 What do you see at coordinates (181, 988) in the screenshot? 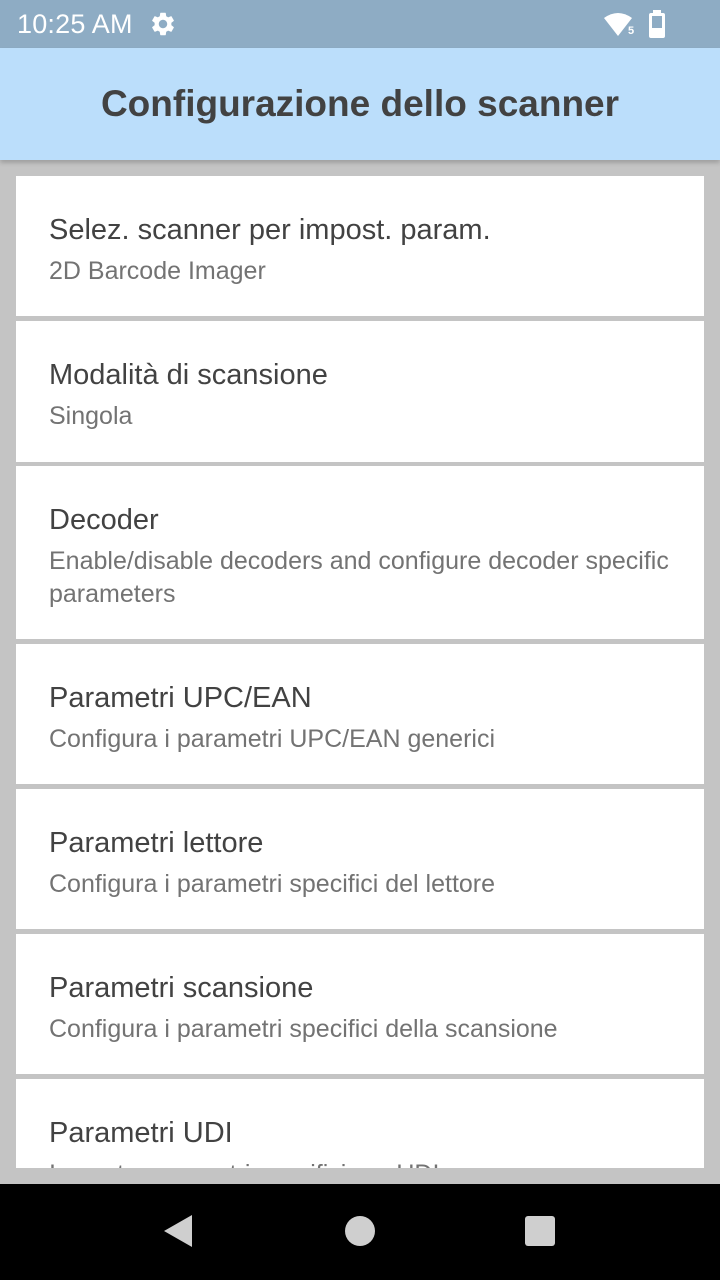
I see `pref-title: Parametri scansione` at bounding box center [181, 988].